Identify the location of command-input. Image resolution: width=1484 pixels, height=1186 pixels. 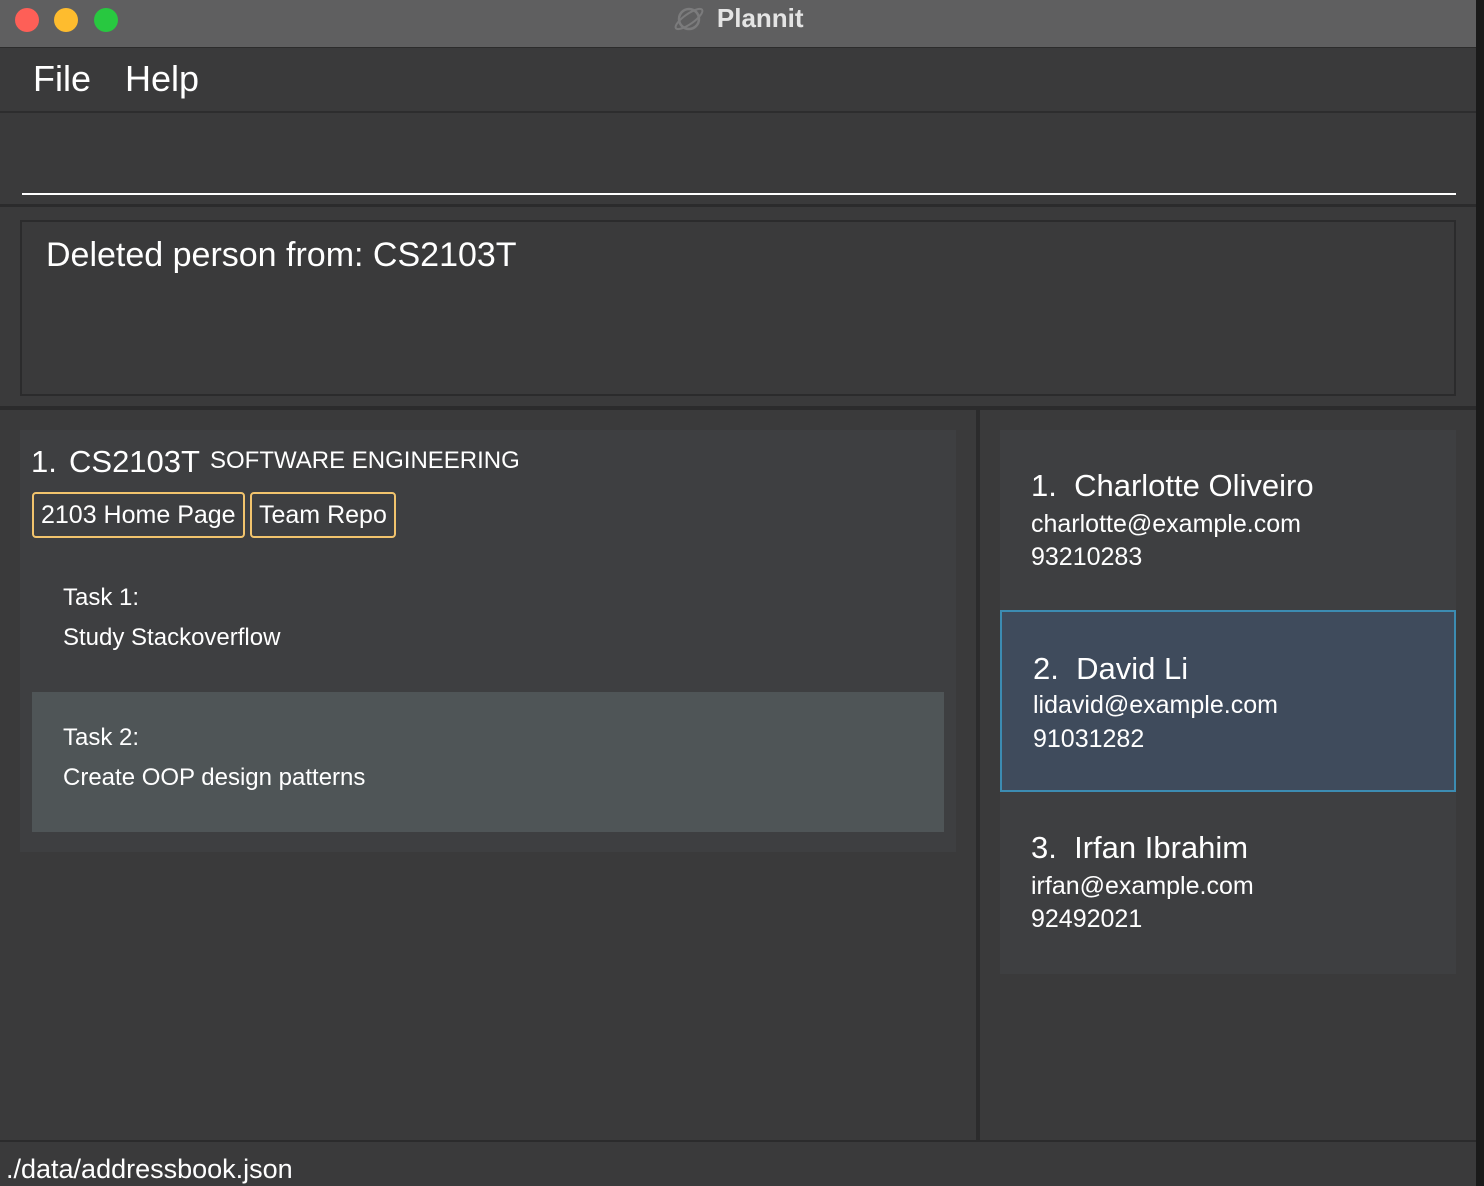
(739, 163).